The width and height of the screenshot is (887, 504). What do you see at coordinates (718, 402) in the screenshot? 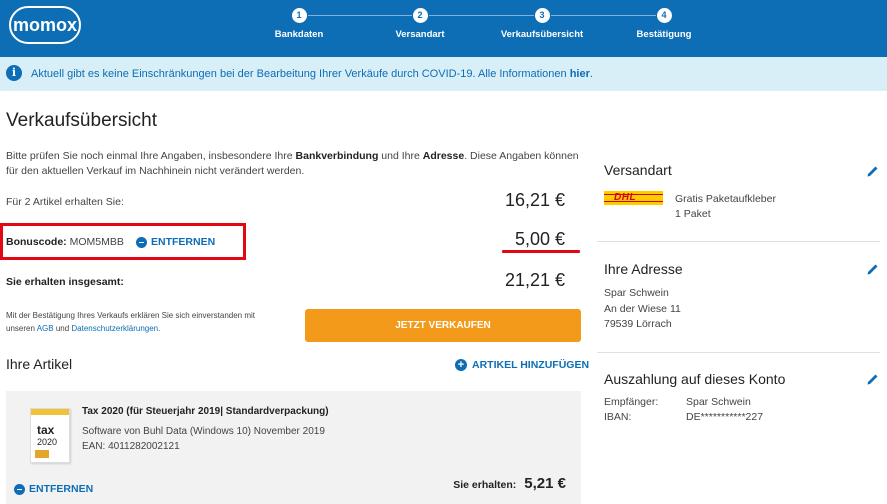
I see `recipient-value: Spar Schwein` at bounding box center [718, 402].